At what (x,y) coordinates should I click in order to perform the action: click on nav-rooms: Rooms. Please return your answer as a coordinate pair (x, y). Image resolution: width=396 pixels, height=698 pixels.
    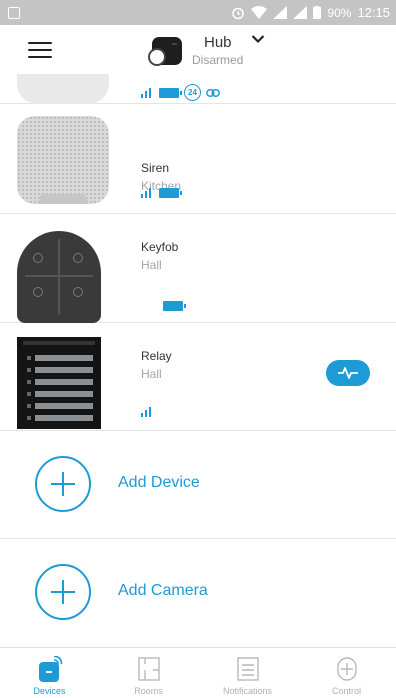
    Looking at the image, I should click on (148, 673).